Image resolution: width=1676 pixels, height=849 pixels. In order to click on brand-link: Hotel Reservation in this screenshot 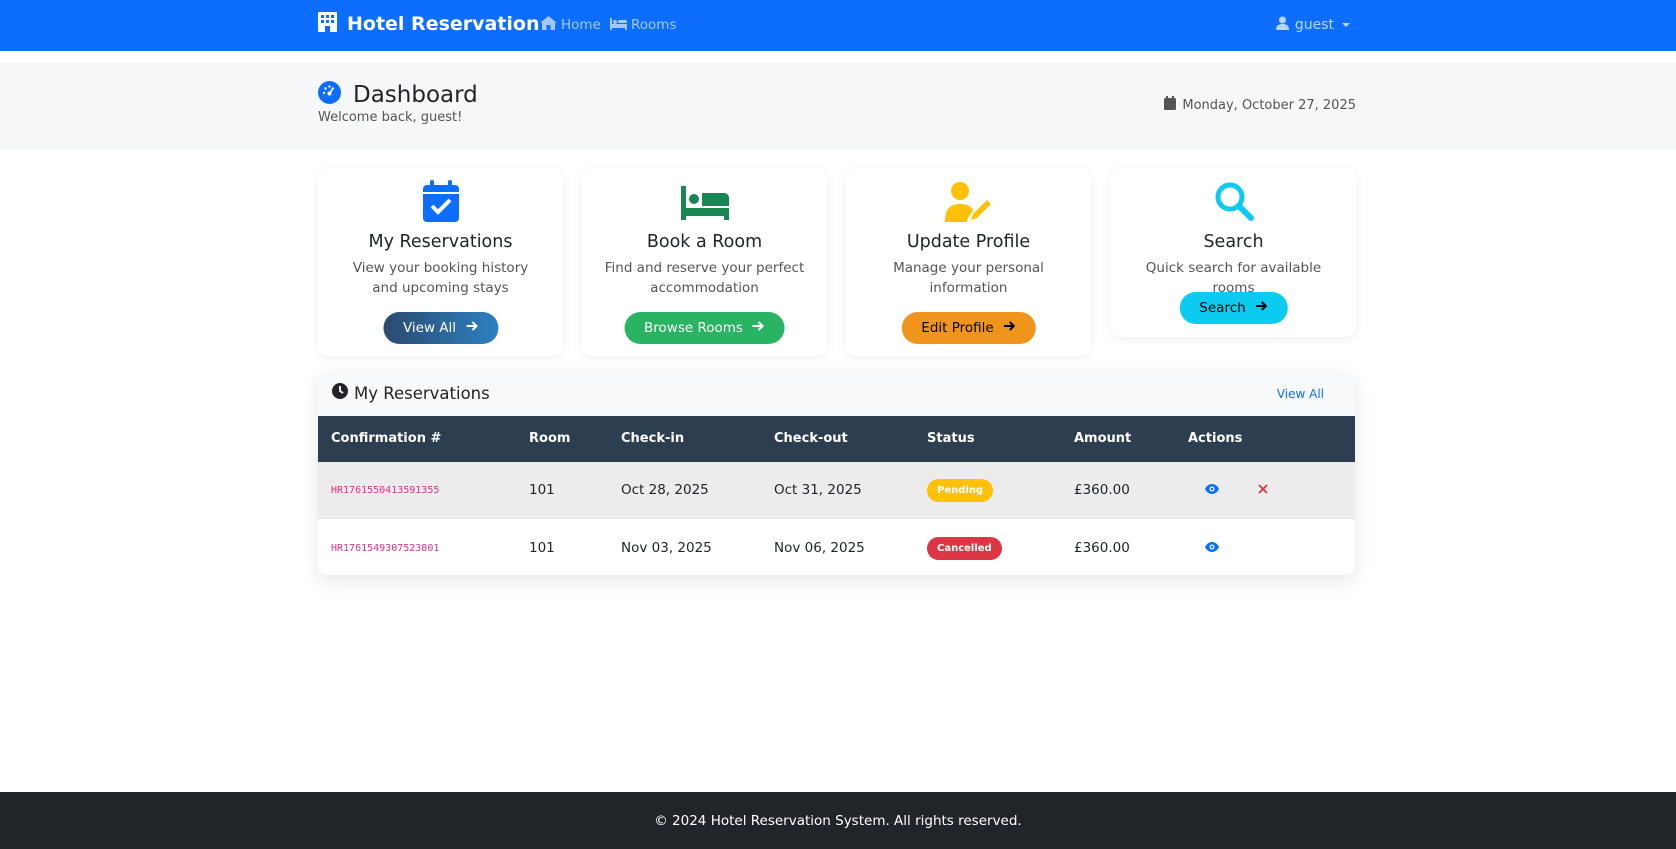, I will do `click(429, 24)`.